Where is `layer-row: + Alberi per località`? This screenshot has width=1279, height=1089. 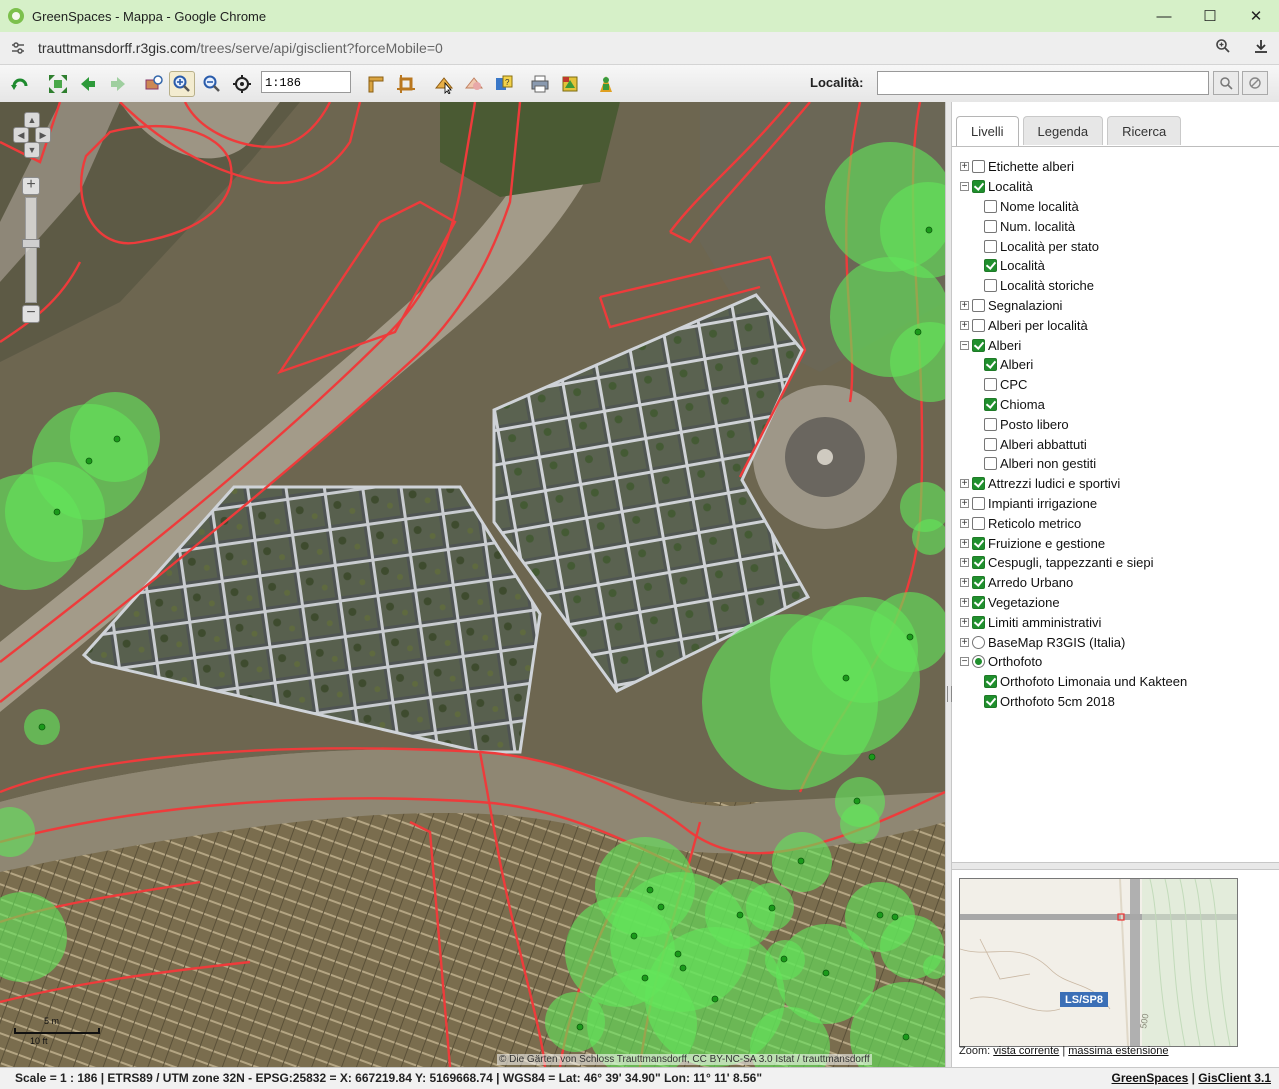
layer-row: + Alberi per località is located at coordinates (1117, 325).